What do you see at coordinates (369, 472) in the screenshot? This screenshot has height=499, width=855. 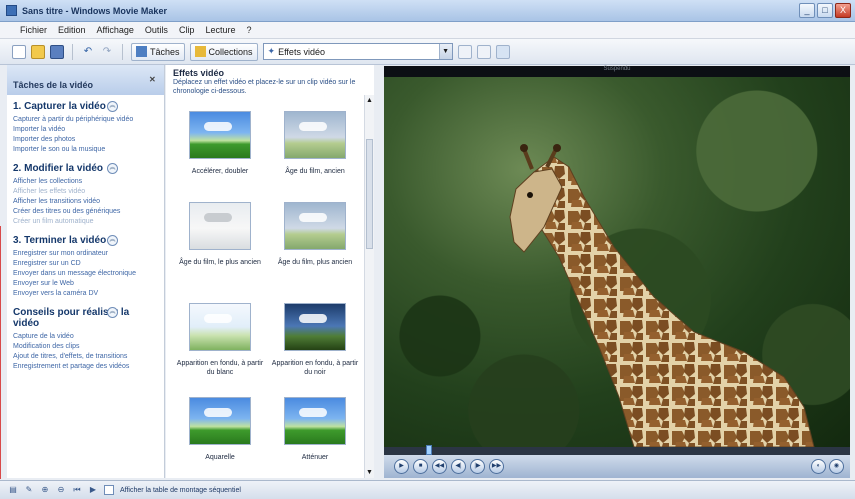 I see `scroll-down-icon: ▼` at bounding box center [369, 472].